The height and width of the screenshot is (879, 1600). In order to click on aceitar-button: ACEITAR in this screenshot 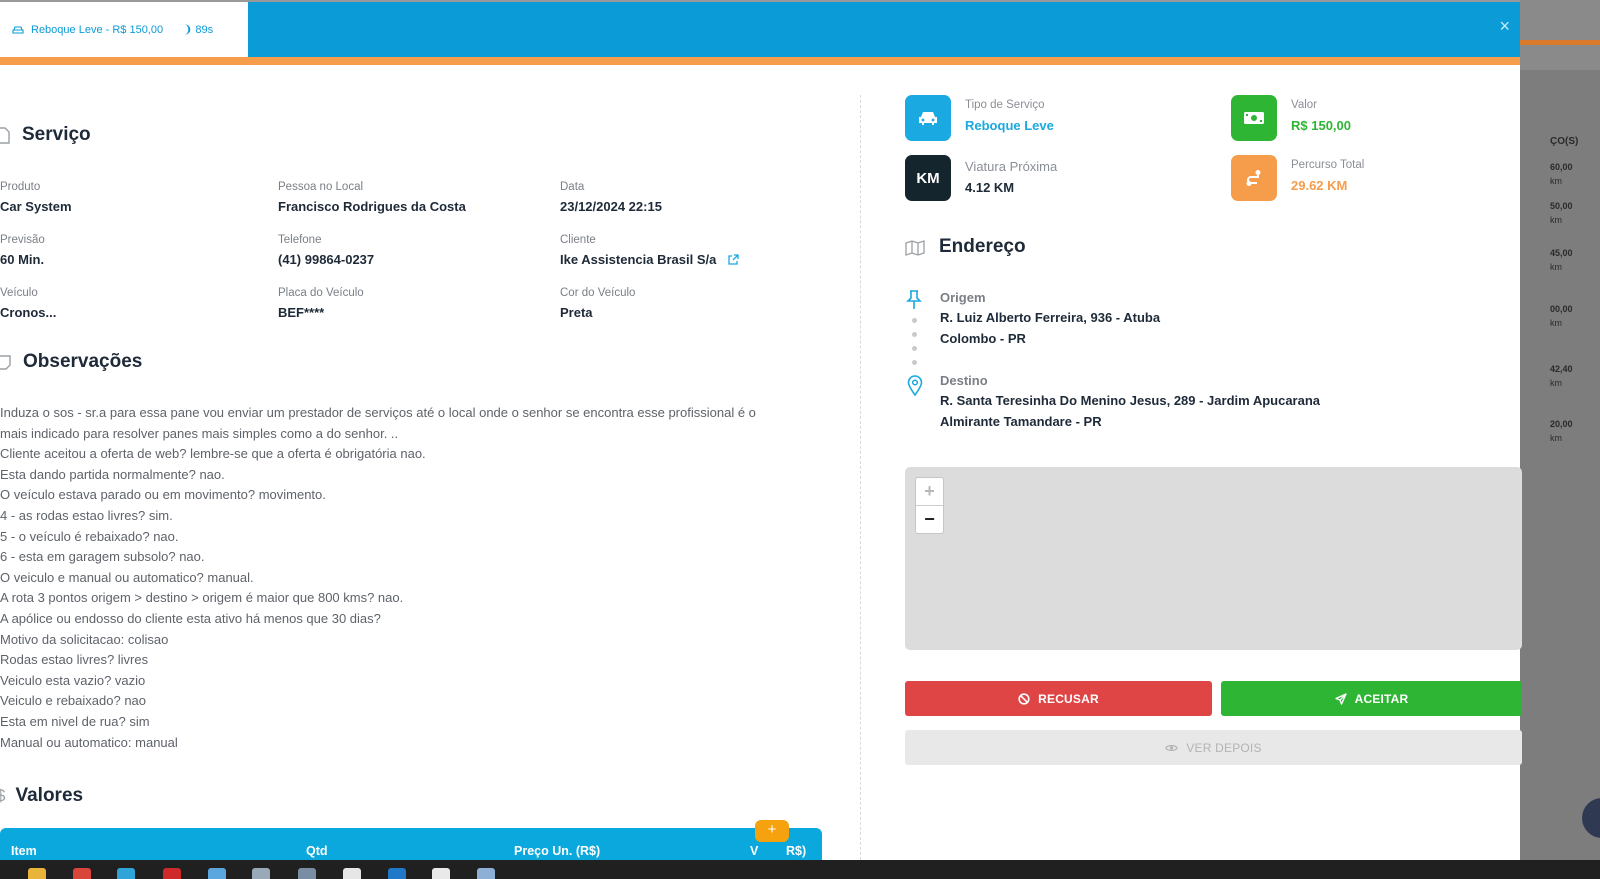, I will do `click(1371, 698)`.